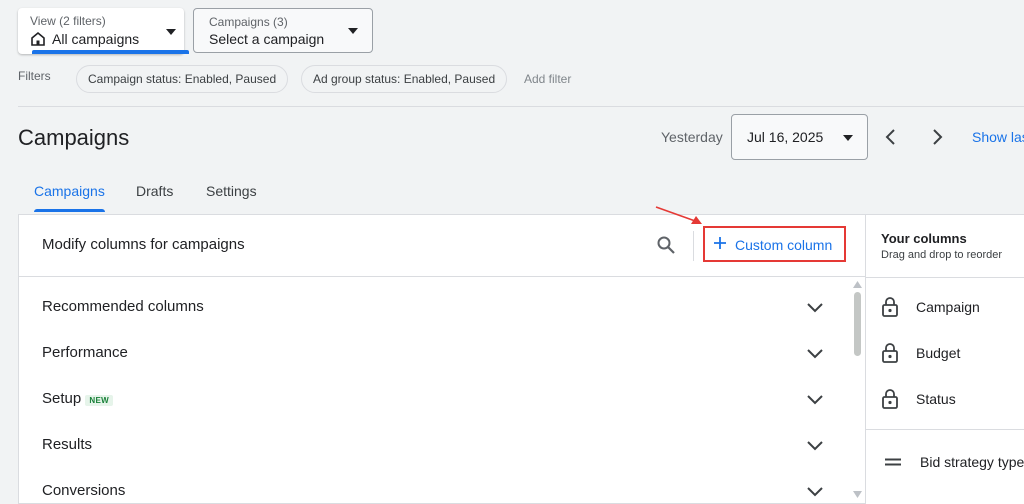 The width and height of the screenshot is (1024, 504). What do you see at coordinates (68, 21) in the screenshot?
I see `view-selector-sublabel: View (2 filters)` at bounding box center [68, 21].